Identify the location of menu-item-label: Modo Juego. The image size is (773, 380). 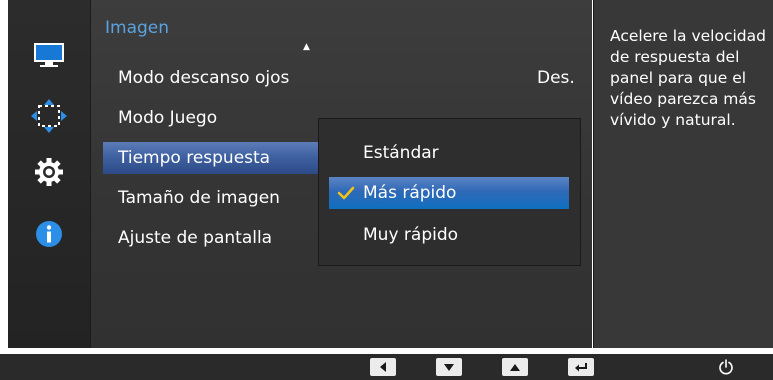
(168, 118).